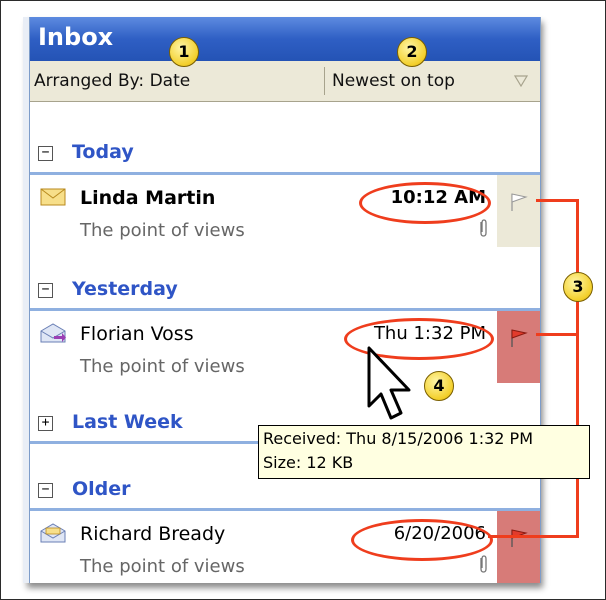 This screenshot has height=600, width=606. What do you see at coordinates (137, 334) in the screenshot?
I see `message-sender: Florian Voss` at bounding box center [137, 334].